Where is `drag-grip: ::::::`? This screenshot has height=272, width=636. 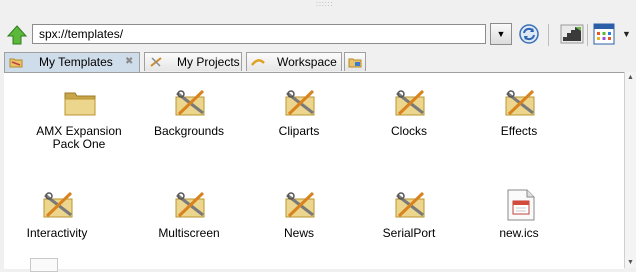
drag-grip: :::::: is located at coordinates (328, 4).